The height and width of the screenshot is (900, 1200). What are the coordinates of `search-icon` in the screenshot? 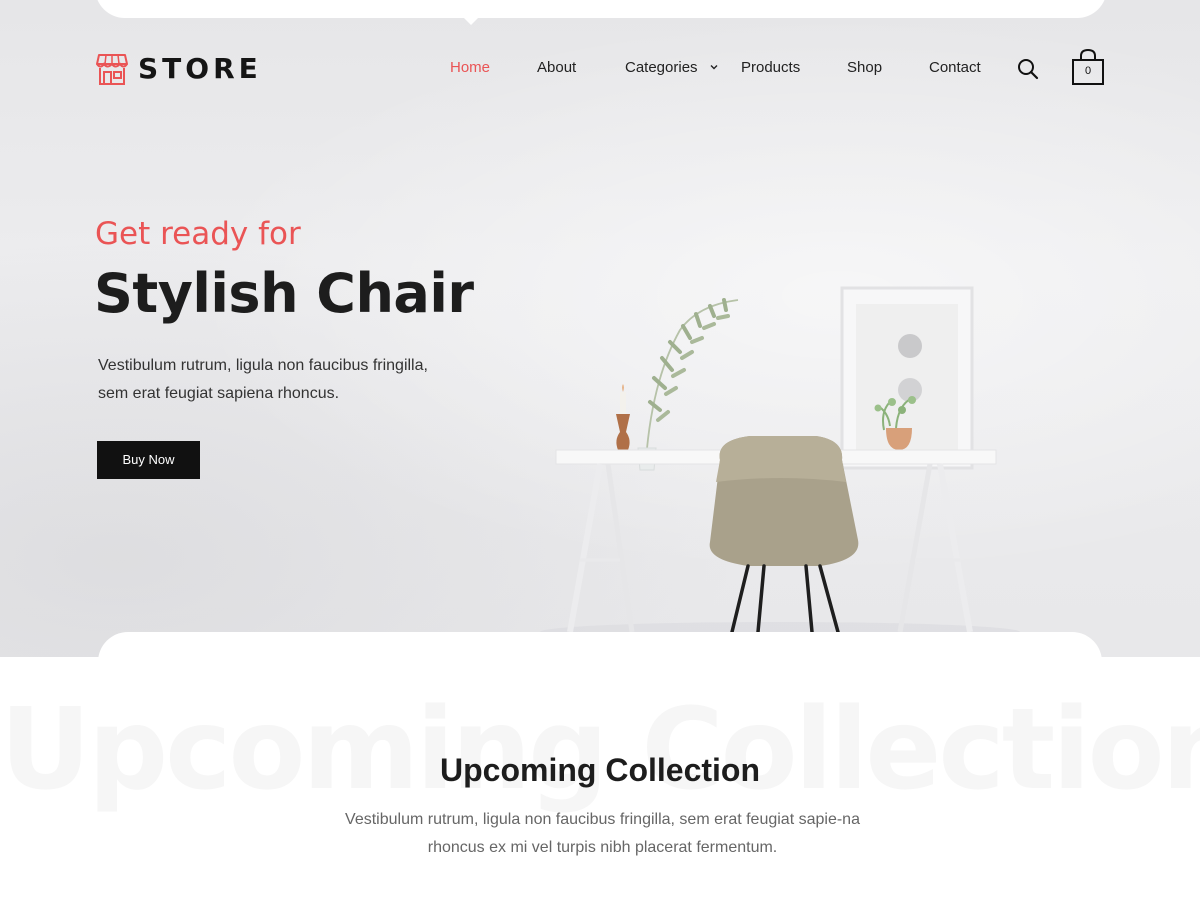 It's located at (1028, 69).